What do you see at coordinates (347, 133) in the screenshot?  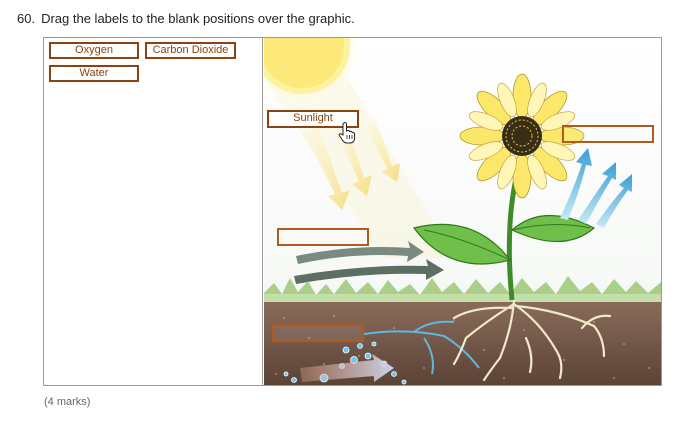 I see `hand-cursor-icon` at bounding box center [347, 133].